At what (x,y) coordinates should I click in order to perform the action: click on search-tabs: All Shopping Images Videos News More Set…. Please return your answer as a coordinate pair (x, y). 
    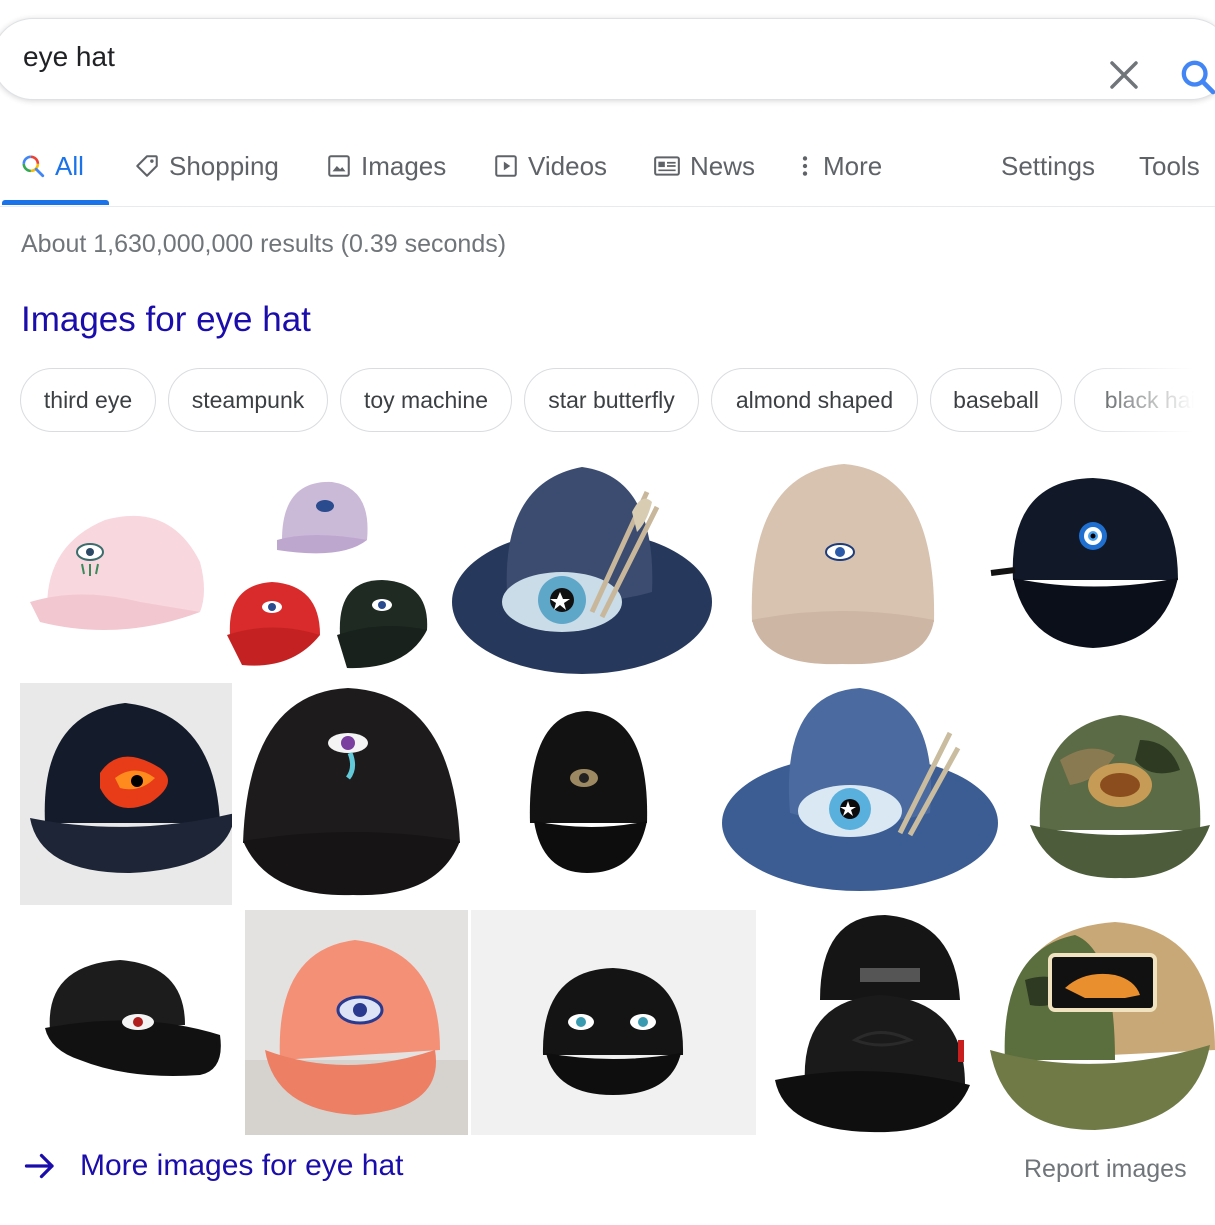
    Looking at the image, I should click on (607, 168).